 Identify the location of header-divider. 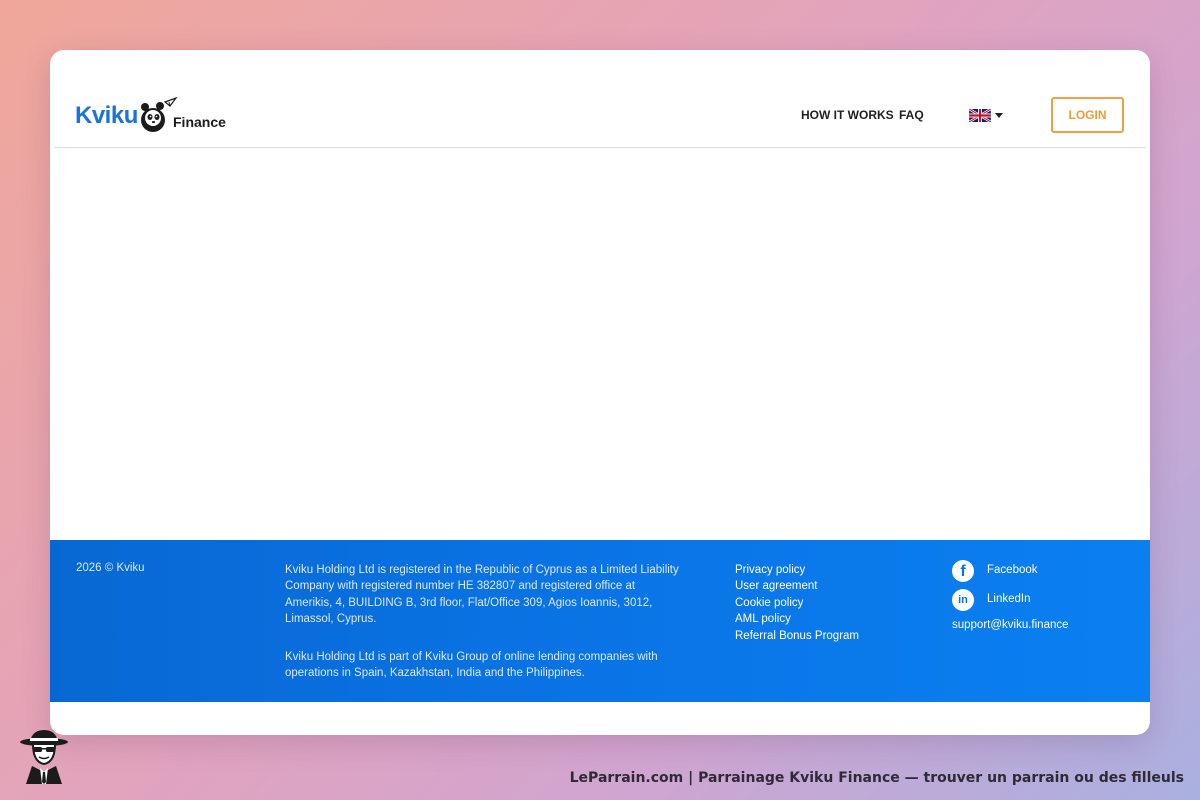
(600, 147).